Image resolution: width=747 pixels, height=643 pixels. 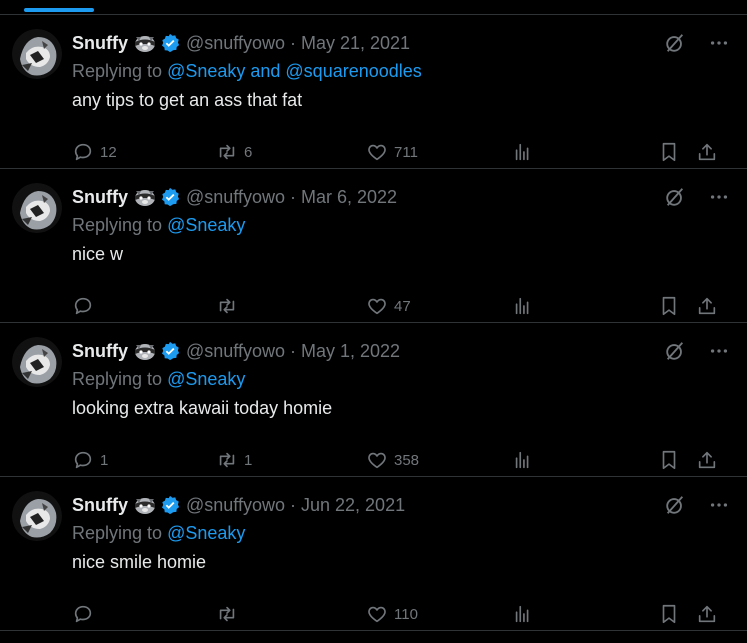 What do you see at coordinates (406, 614) in the screenshot?
I see `like-count: 110` at bounding box center [406, 614].